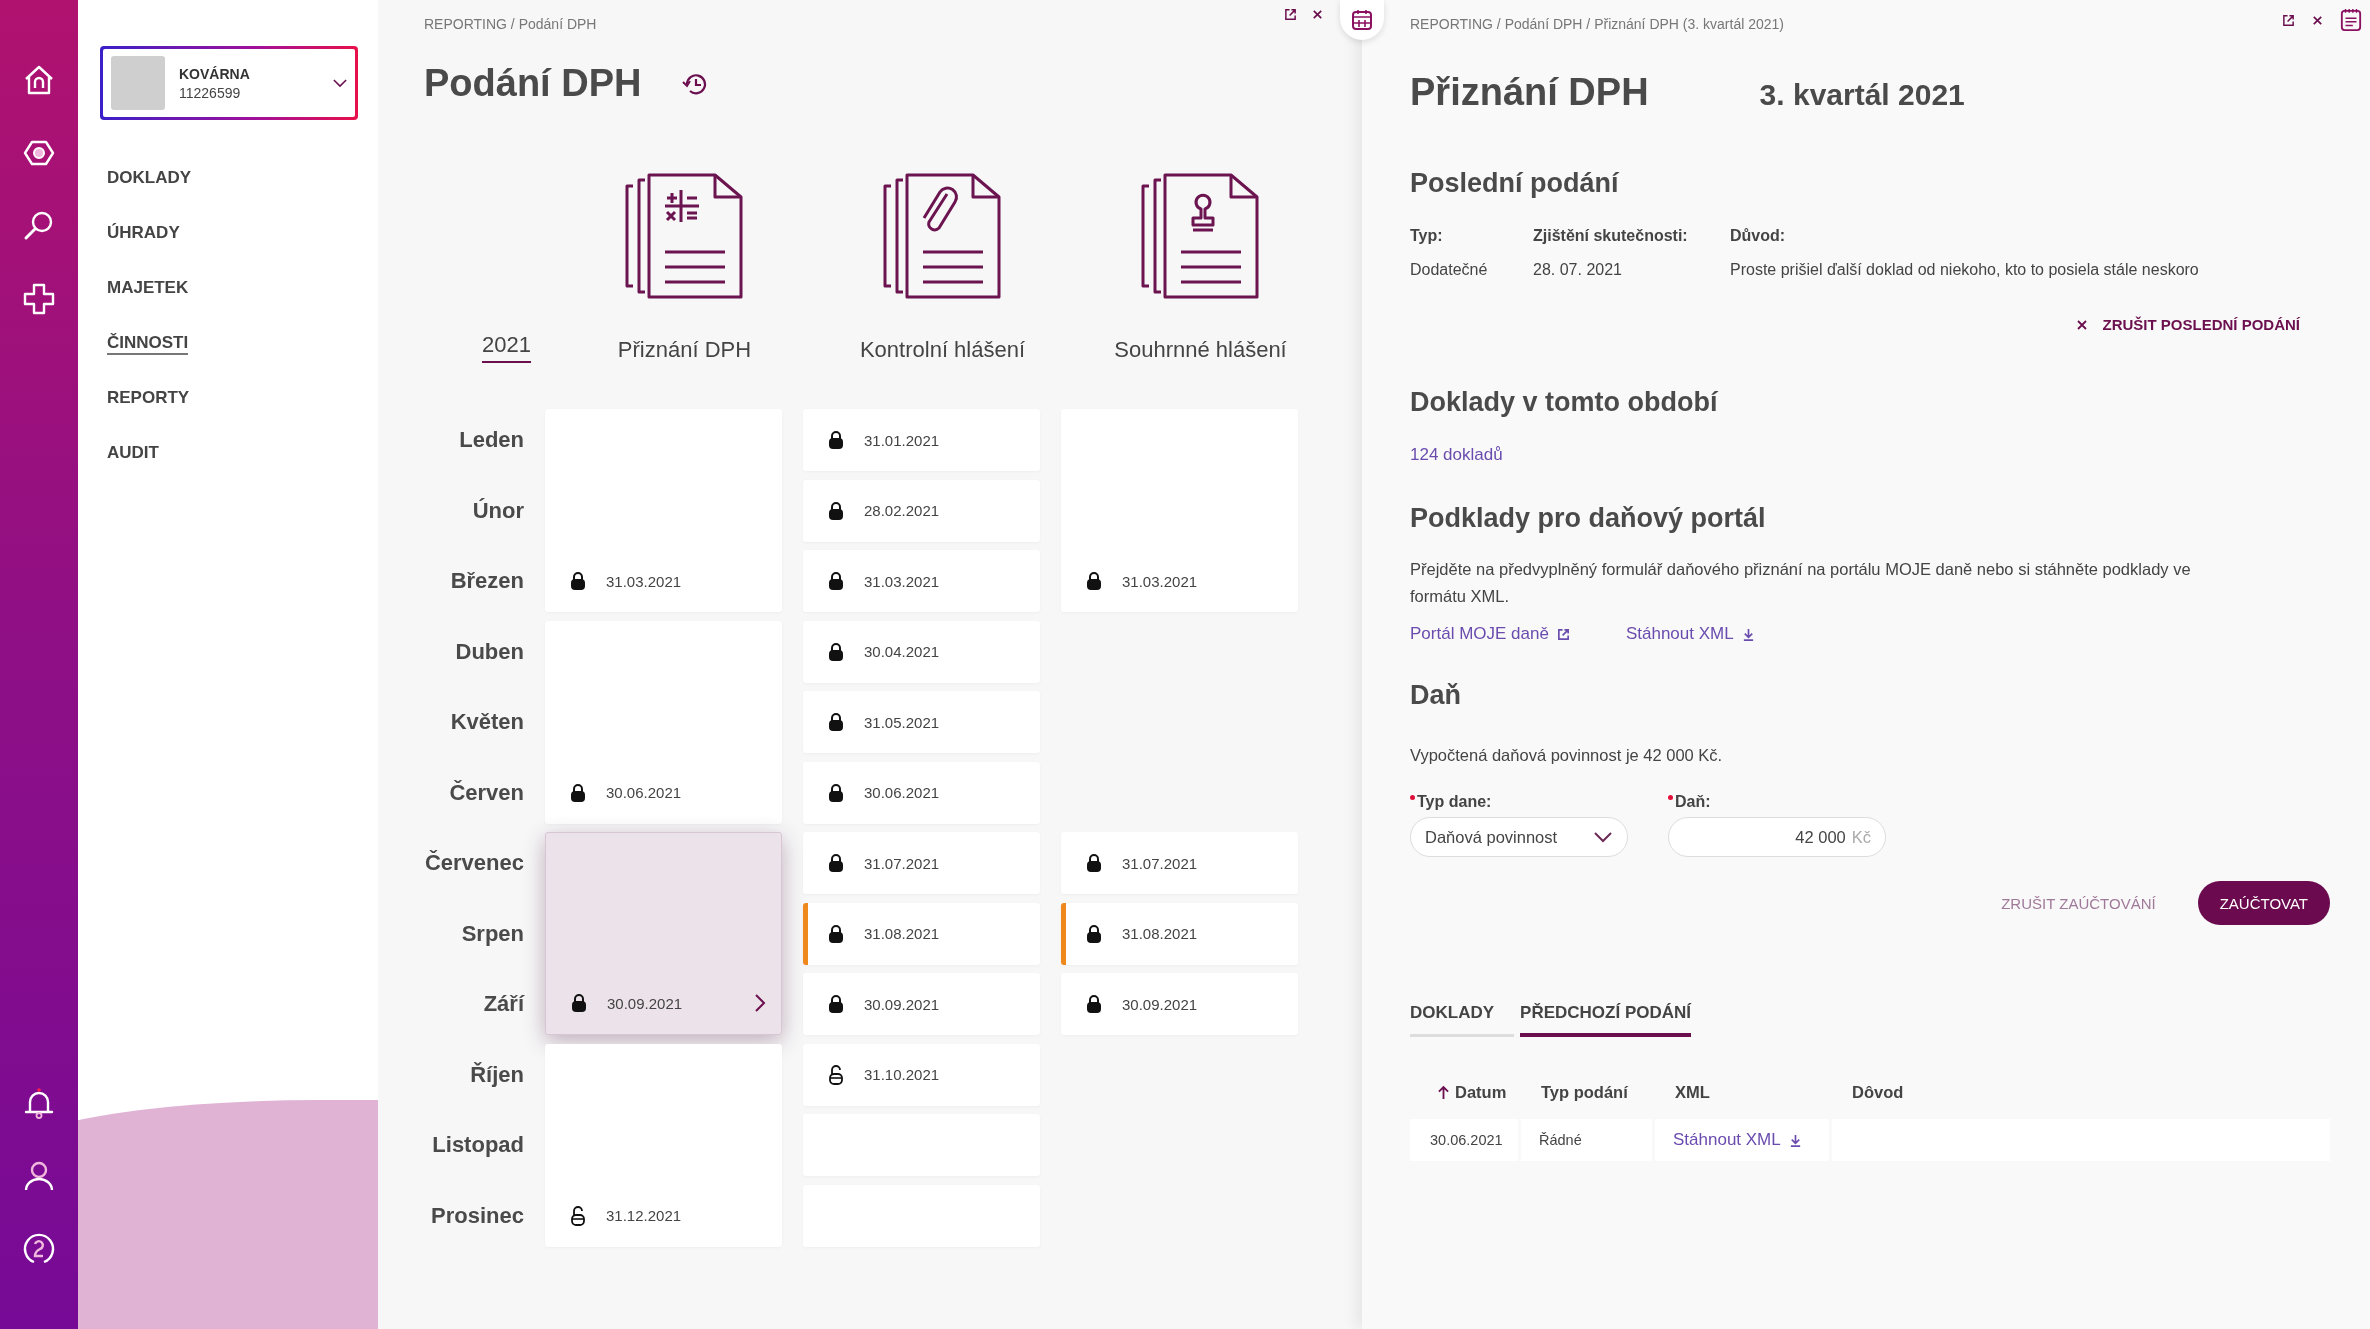  What do you see at coordinates (148, 289) in the screenshot?
I see `nav-item: MAJETEK` at bounding box center [148, 289].